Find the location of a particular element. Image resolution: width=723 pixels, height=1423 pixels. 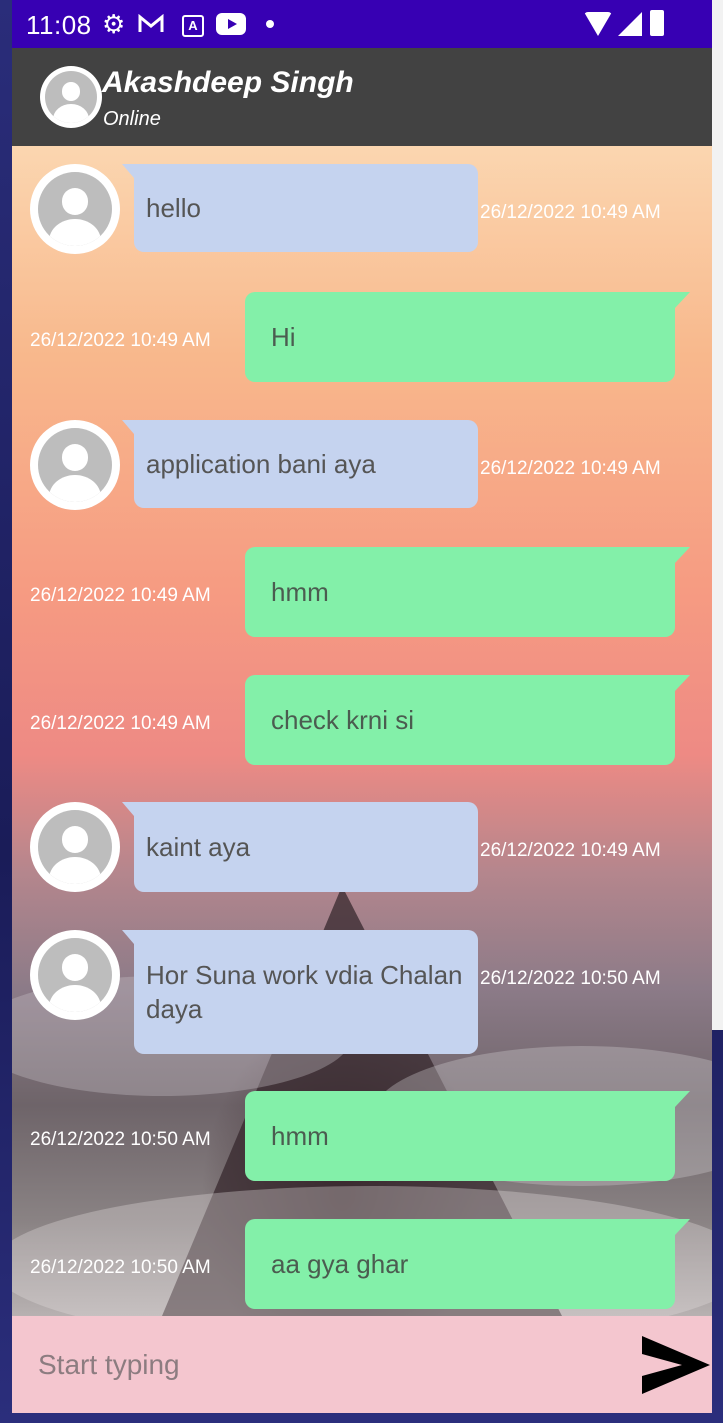

message-bubble: check krni si is located at coordinates (467, 720).